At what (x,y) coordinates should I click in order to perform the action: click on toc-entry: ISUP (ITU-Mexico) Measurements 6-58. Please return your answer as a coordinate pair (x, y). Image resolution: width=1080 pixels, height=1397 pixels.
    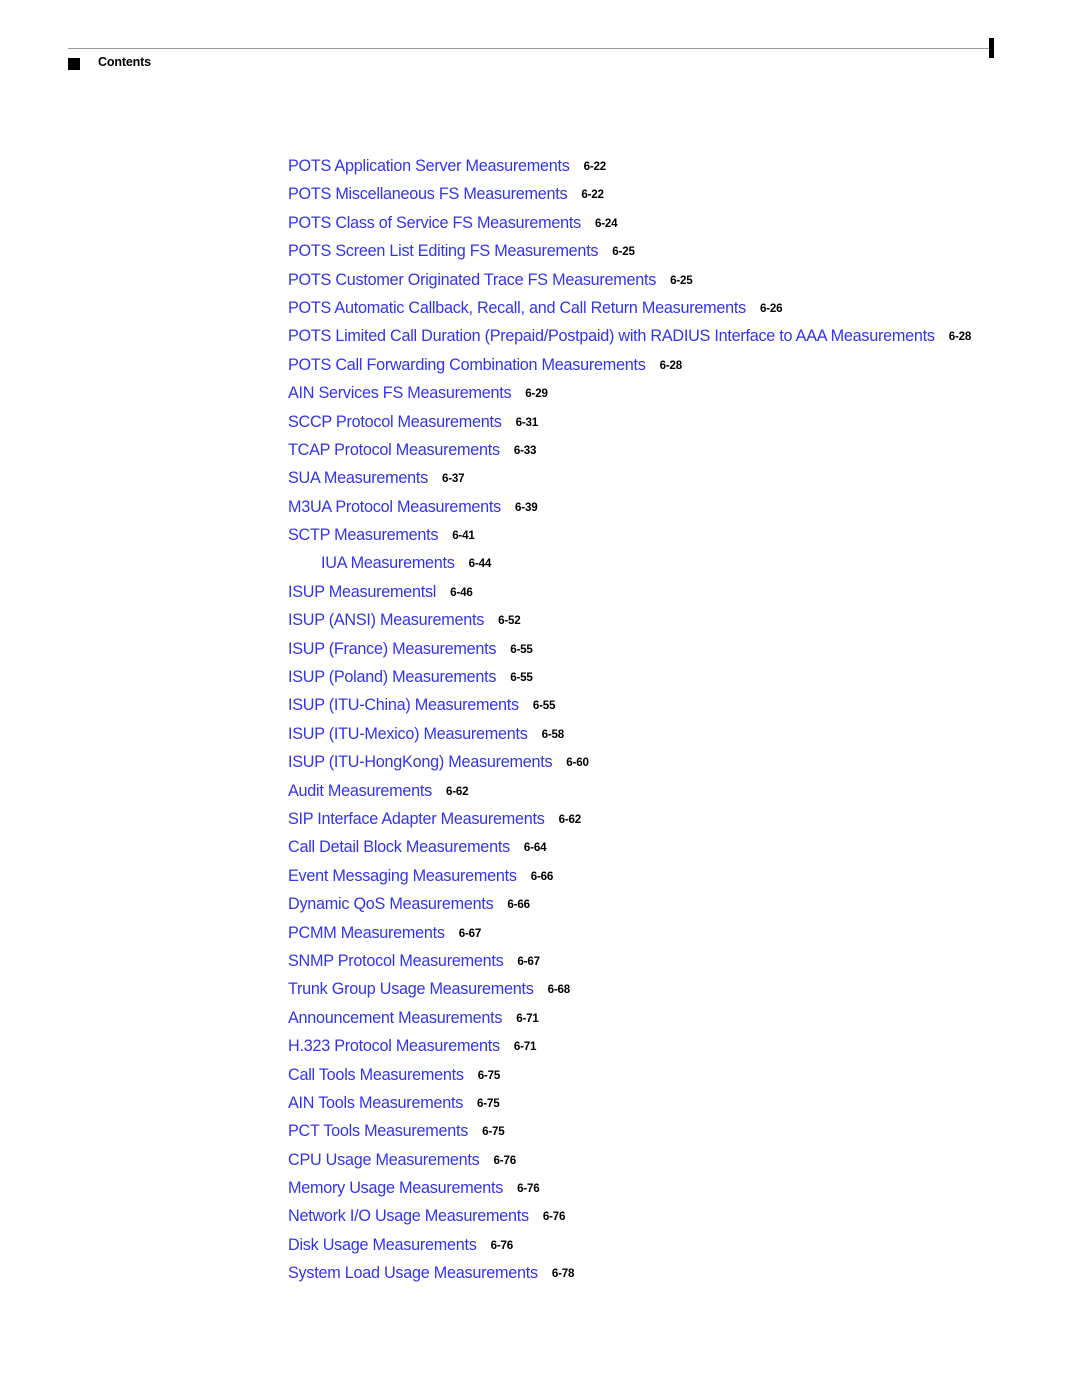
    Looking at the image, I should click on (540, 734).